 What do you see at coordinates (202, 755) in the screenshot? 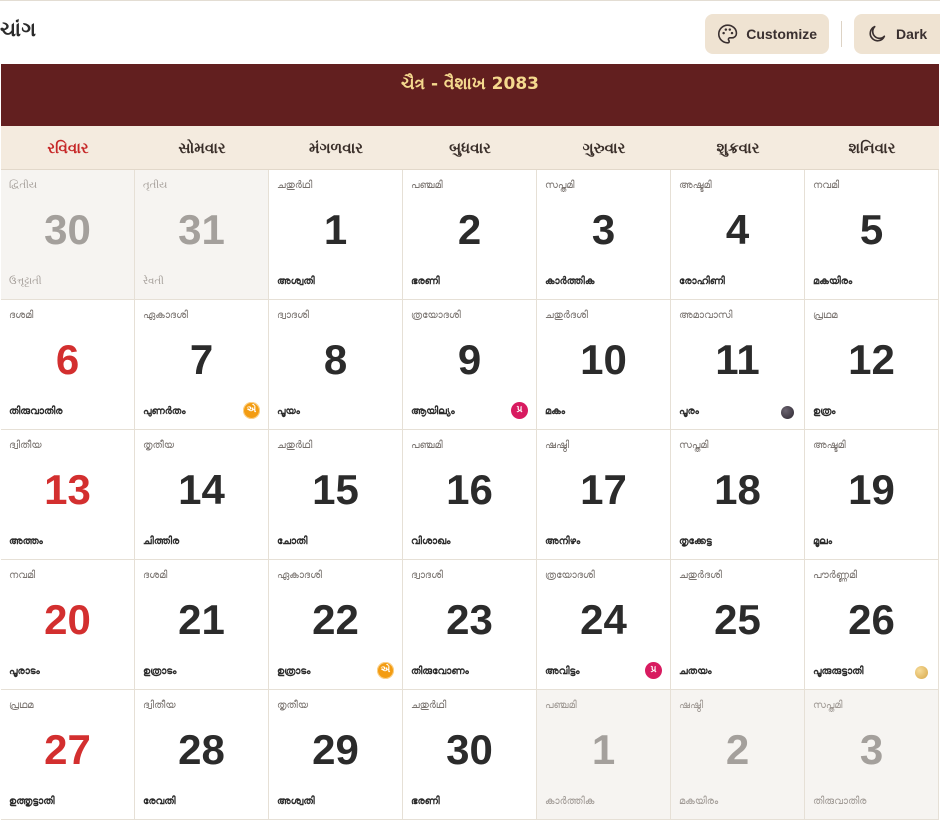
I see `day-cell: ദ്വിതീയ 28 രേവതി` at bounding box center [202, 755].